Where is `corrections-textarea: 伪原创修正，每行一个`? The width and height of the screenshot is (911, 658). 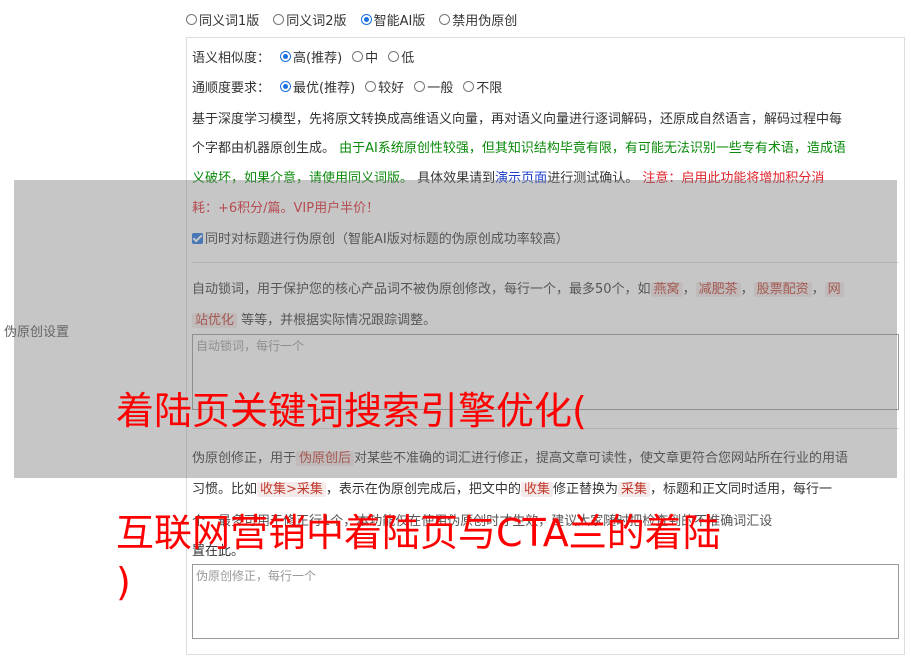 corrections-textarea: 伪原创修正，每行一个 is located at coordinates (545, 601).